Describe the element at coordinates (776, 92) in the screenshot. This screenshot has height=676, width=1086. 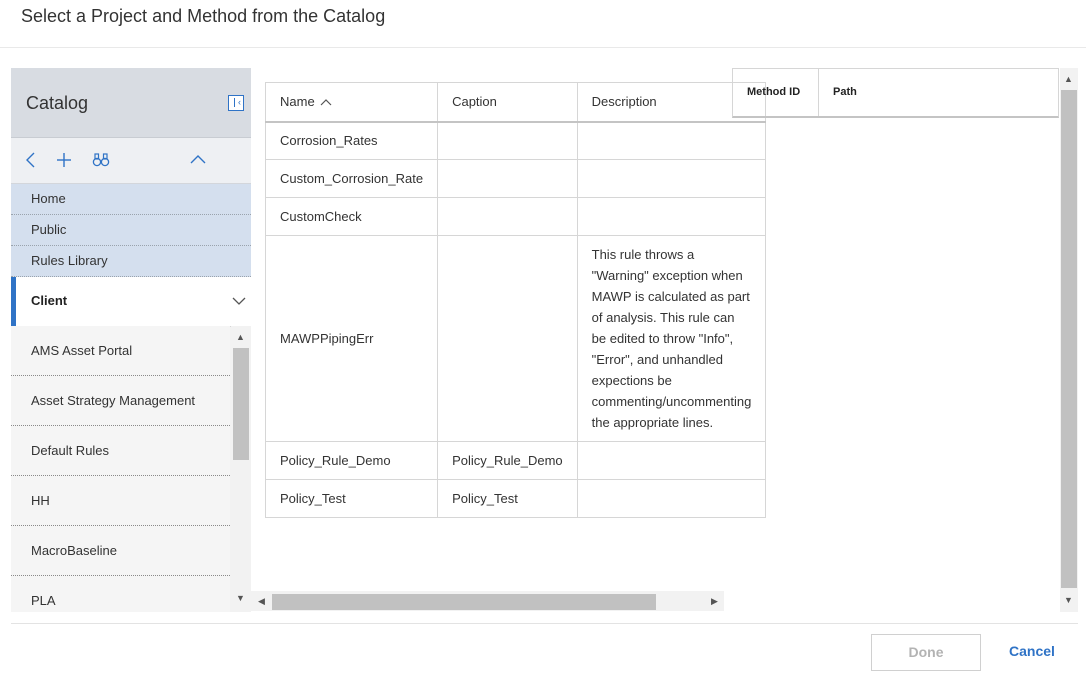
I see `column-header-method-id: Method ID` at that location.